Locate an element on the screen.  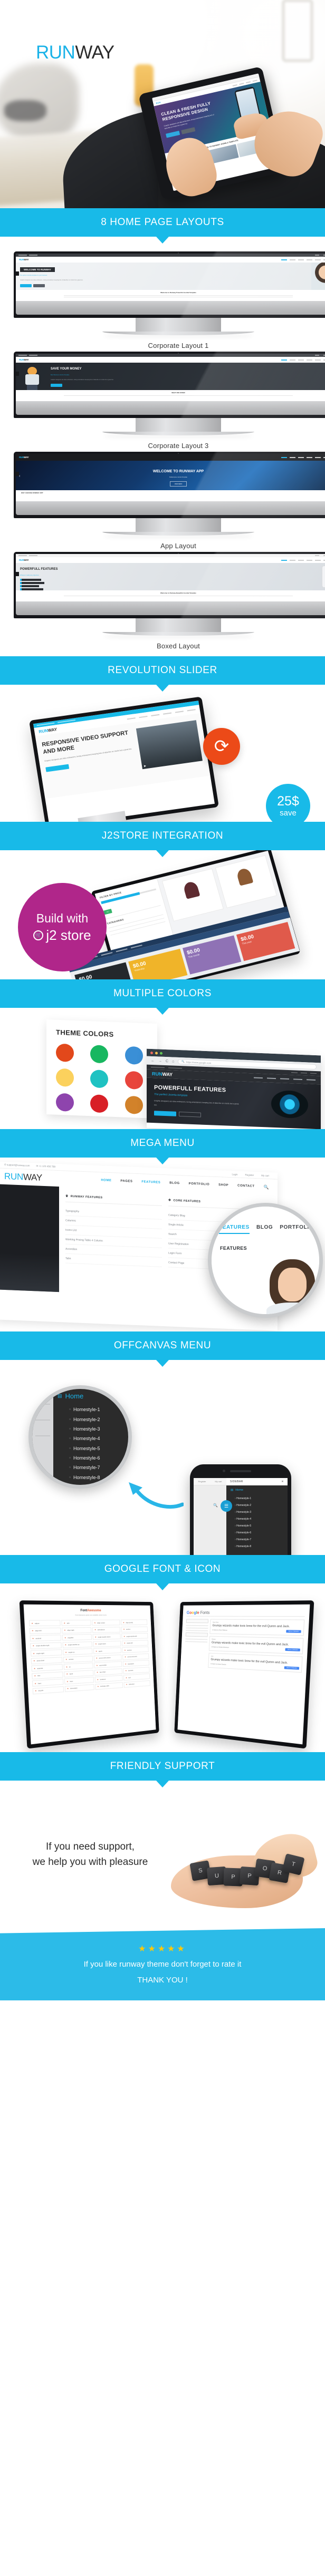
icon-cell: apple is located at coordinates (107, 1650).